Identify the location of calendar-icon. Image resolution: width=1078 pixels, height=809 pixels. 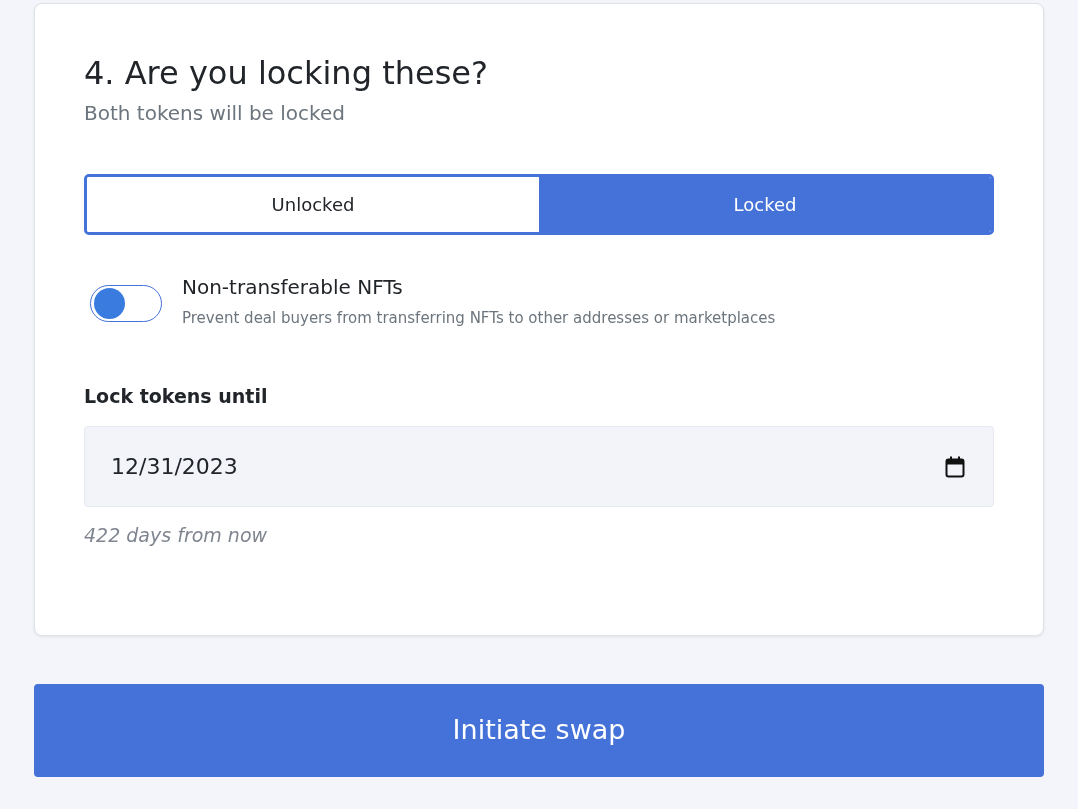
(955, 466).